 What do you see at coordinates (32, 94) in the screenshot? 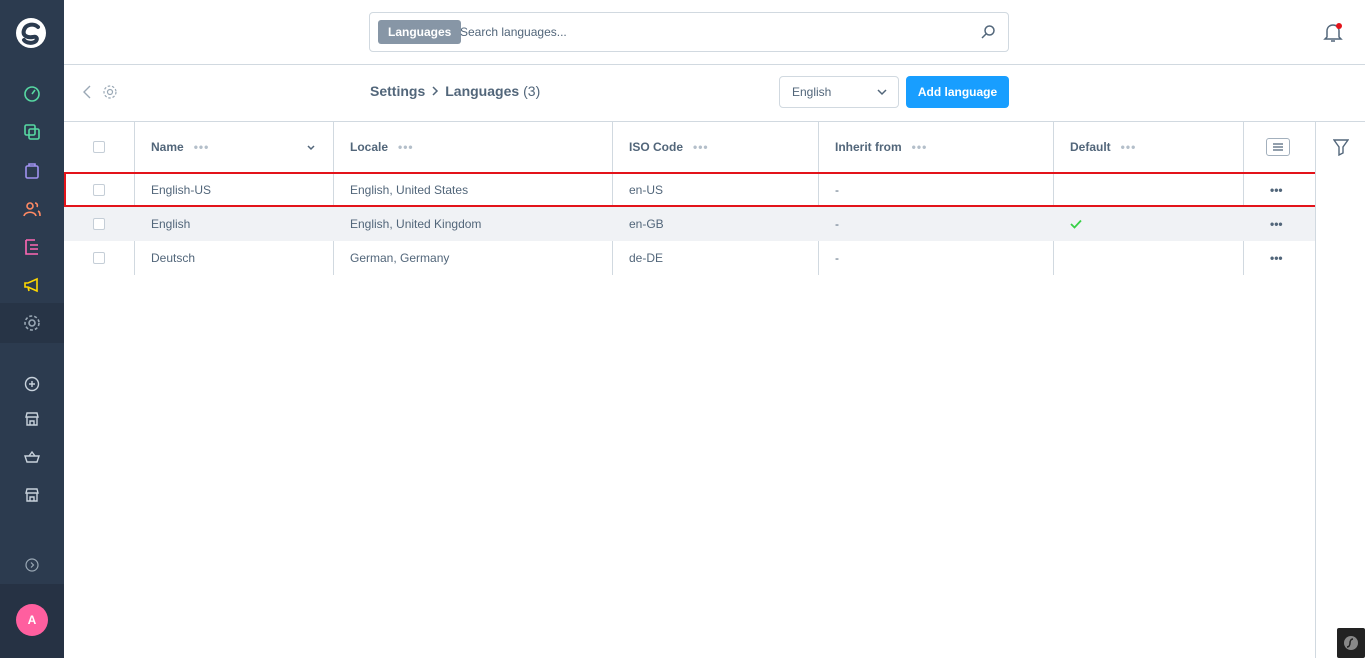
I see `dashboard-icon` at bounding box center [32, 94].